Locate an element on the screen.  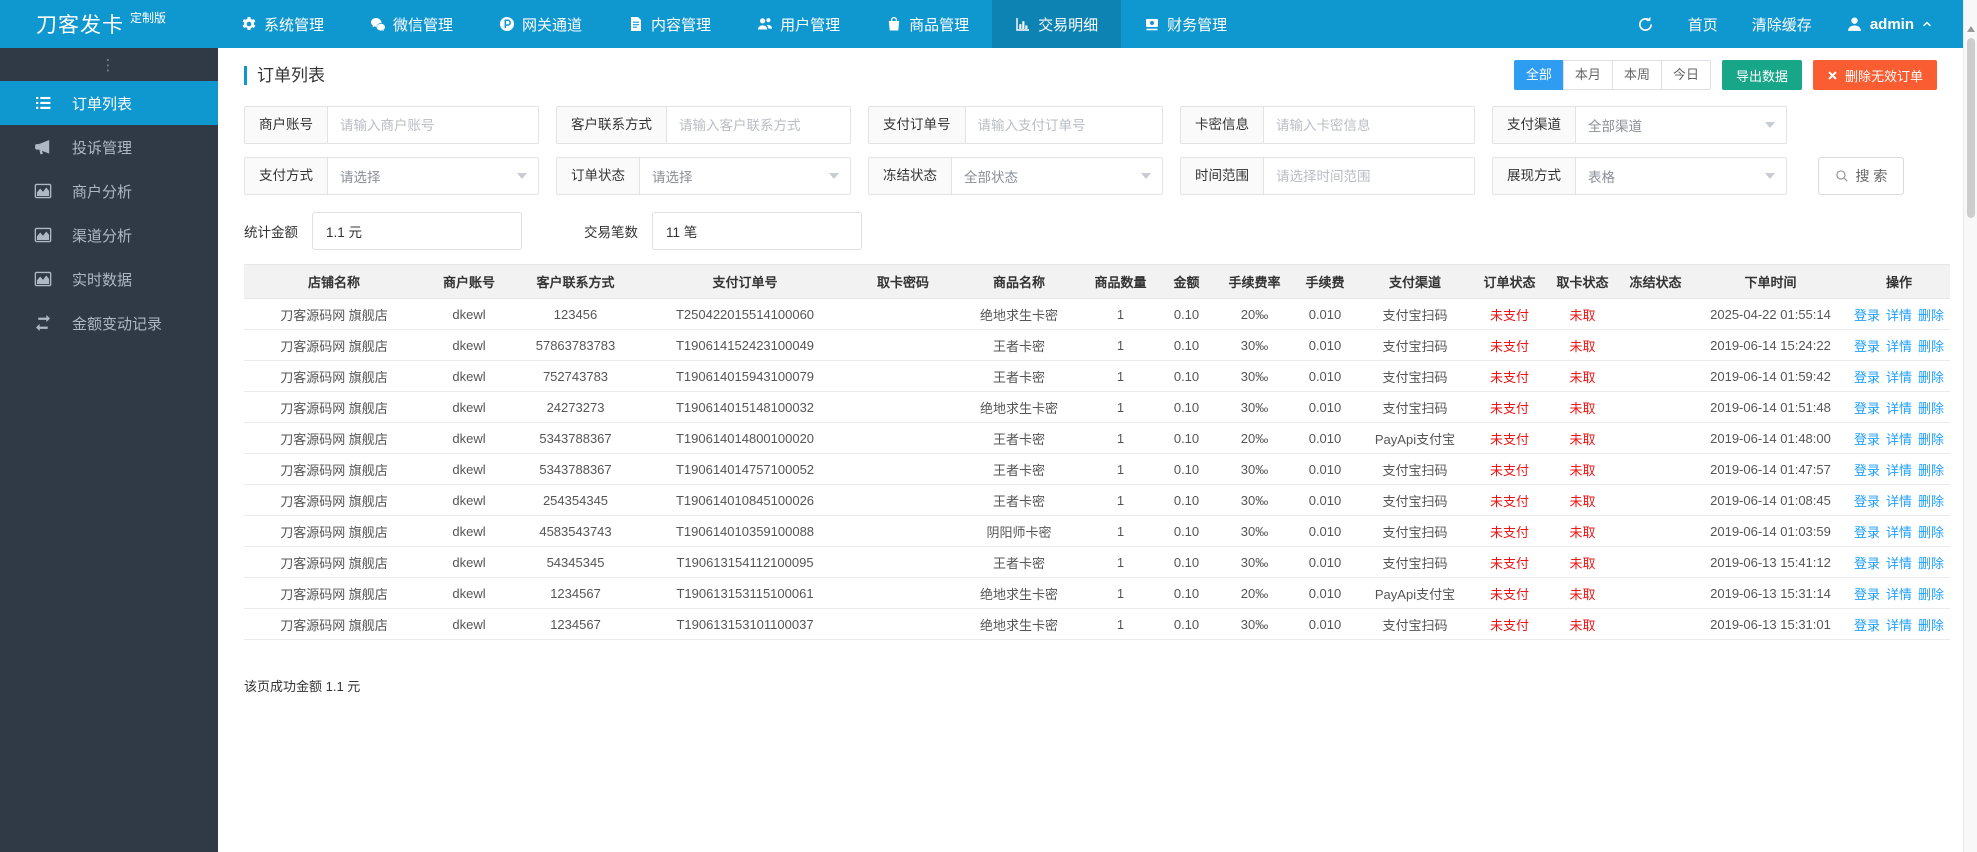
scrollbar is located at coordinates (1970, 426).